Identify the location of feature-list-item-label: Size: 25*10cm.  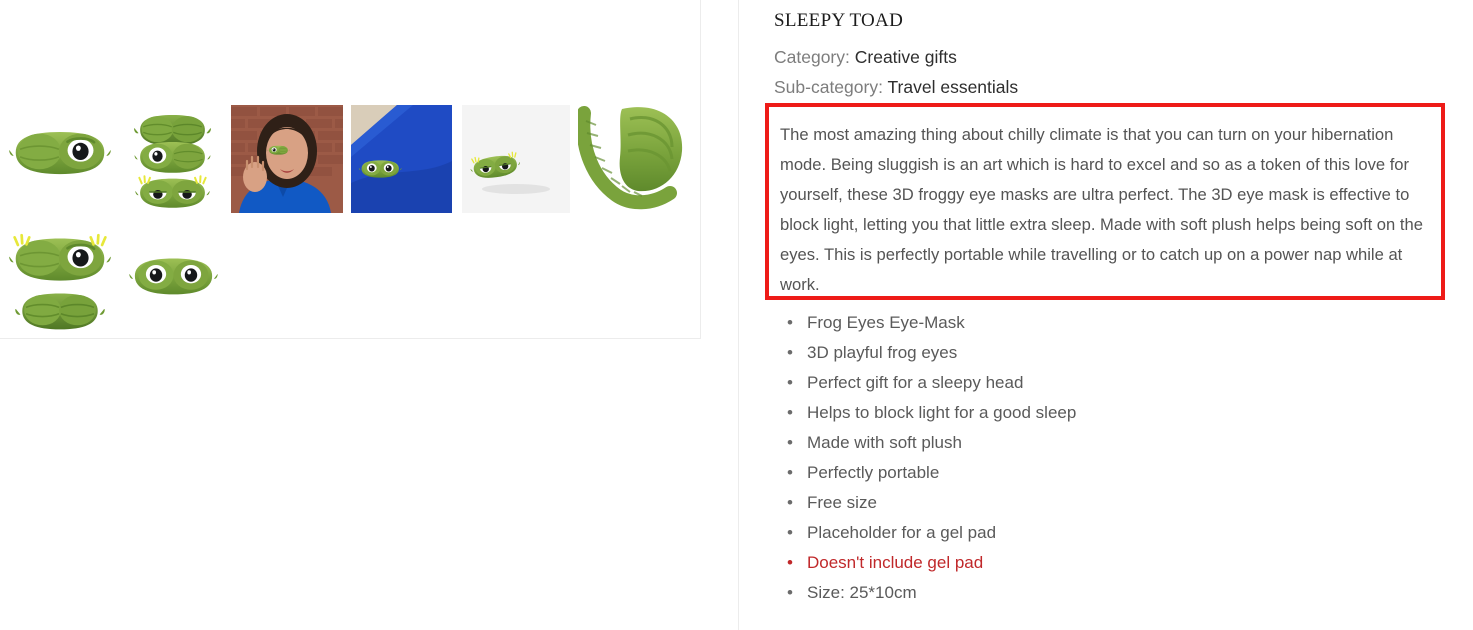
(862, 592).